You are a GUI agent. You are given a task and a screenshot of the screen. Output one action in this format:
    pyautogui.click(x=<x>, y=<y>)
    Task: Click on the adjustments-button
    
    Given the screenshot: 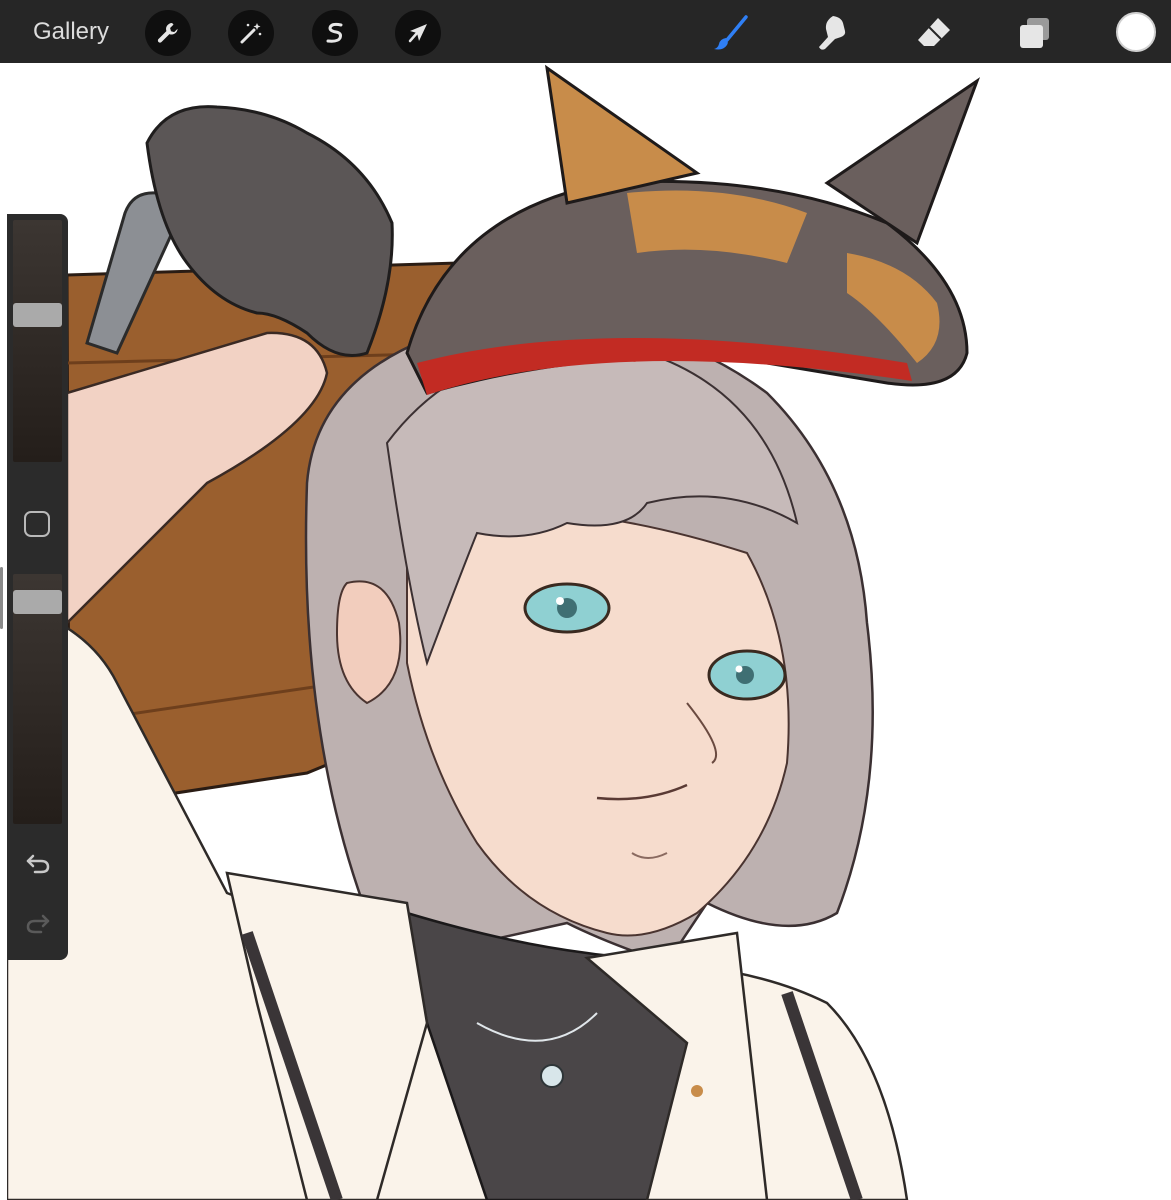 What is the action you would take?
    pyautogui.click(x=251, y=33)
    